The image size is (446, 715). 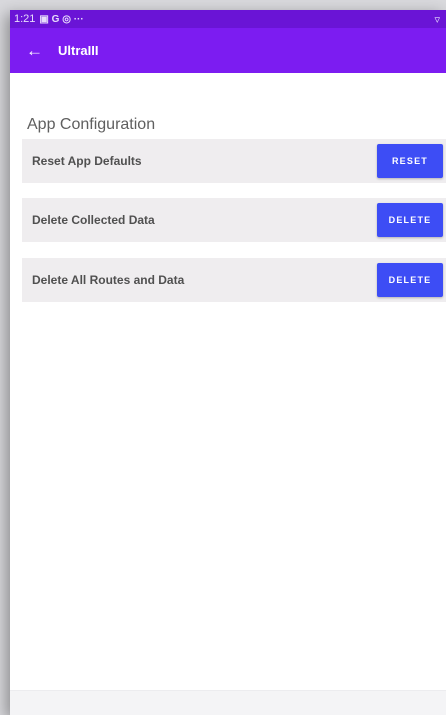 I want to click on setting-row-delete-collected-data: Delete Collected Data DELETE, so click(x=234, y=220).